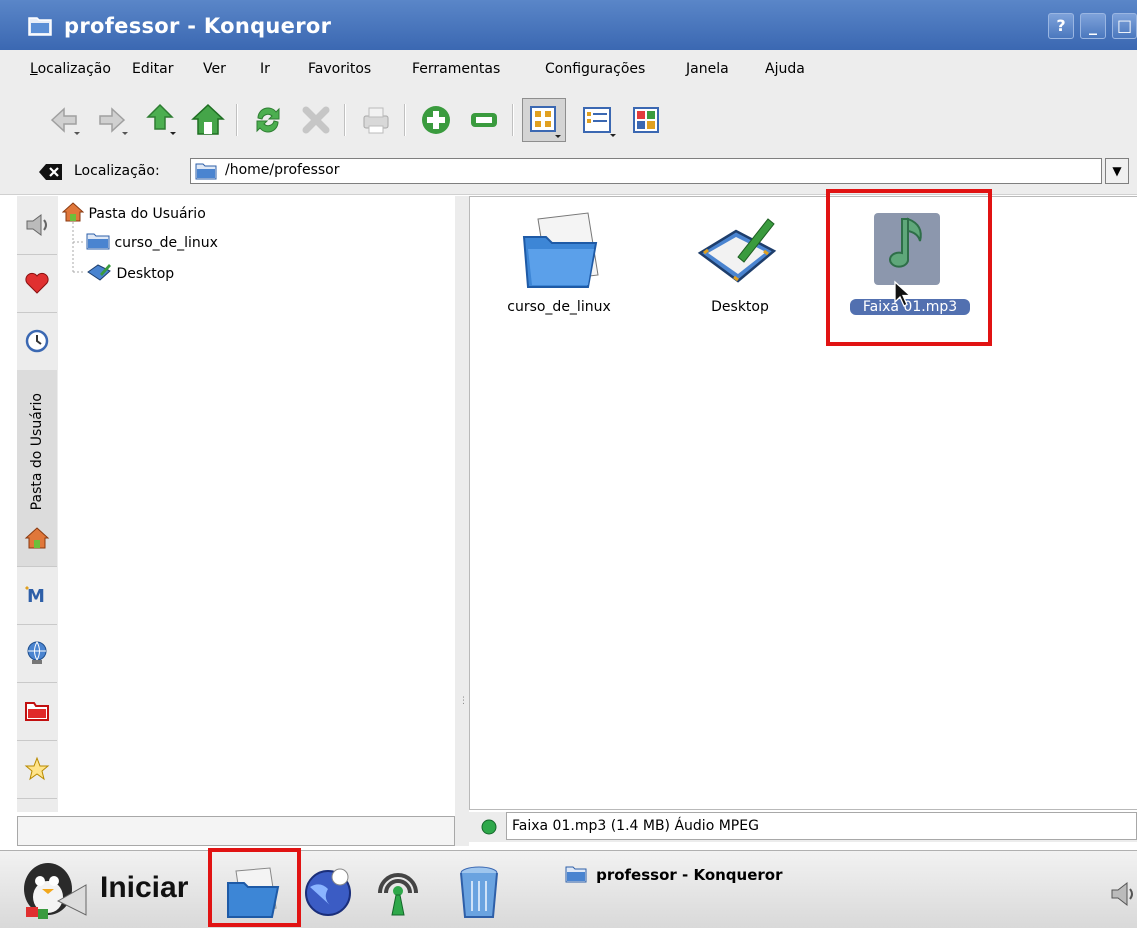  Describe the element at coordinates (646, 171) in the screenshot. I see `location-input: /home/professor` at that location.